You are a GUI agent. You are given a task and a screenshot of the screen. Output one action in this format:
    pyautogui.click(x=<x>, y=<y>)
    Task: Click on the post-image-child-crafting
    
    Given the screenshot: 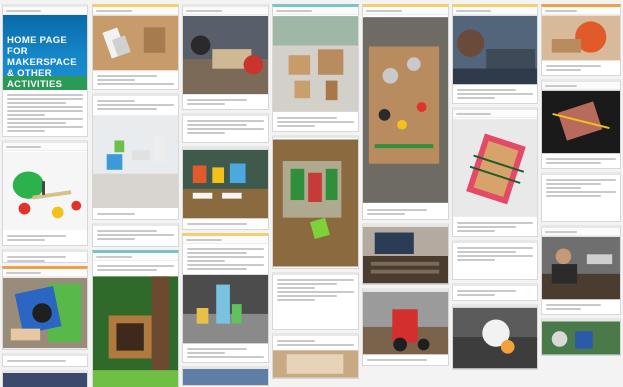 What is the action you would take?
    pyautogui.click(x=581, y=38)
    